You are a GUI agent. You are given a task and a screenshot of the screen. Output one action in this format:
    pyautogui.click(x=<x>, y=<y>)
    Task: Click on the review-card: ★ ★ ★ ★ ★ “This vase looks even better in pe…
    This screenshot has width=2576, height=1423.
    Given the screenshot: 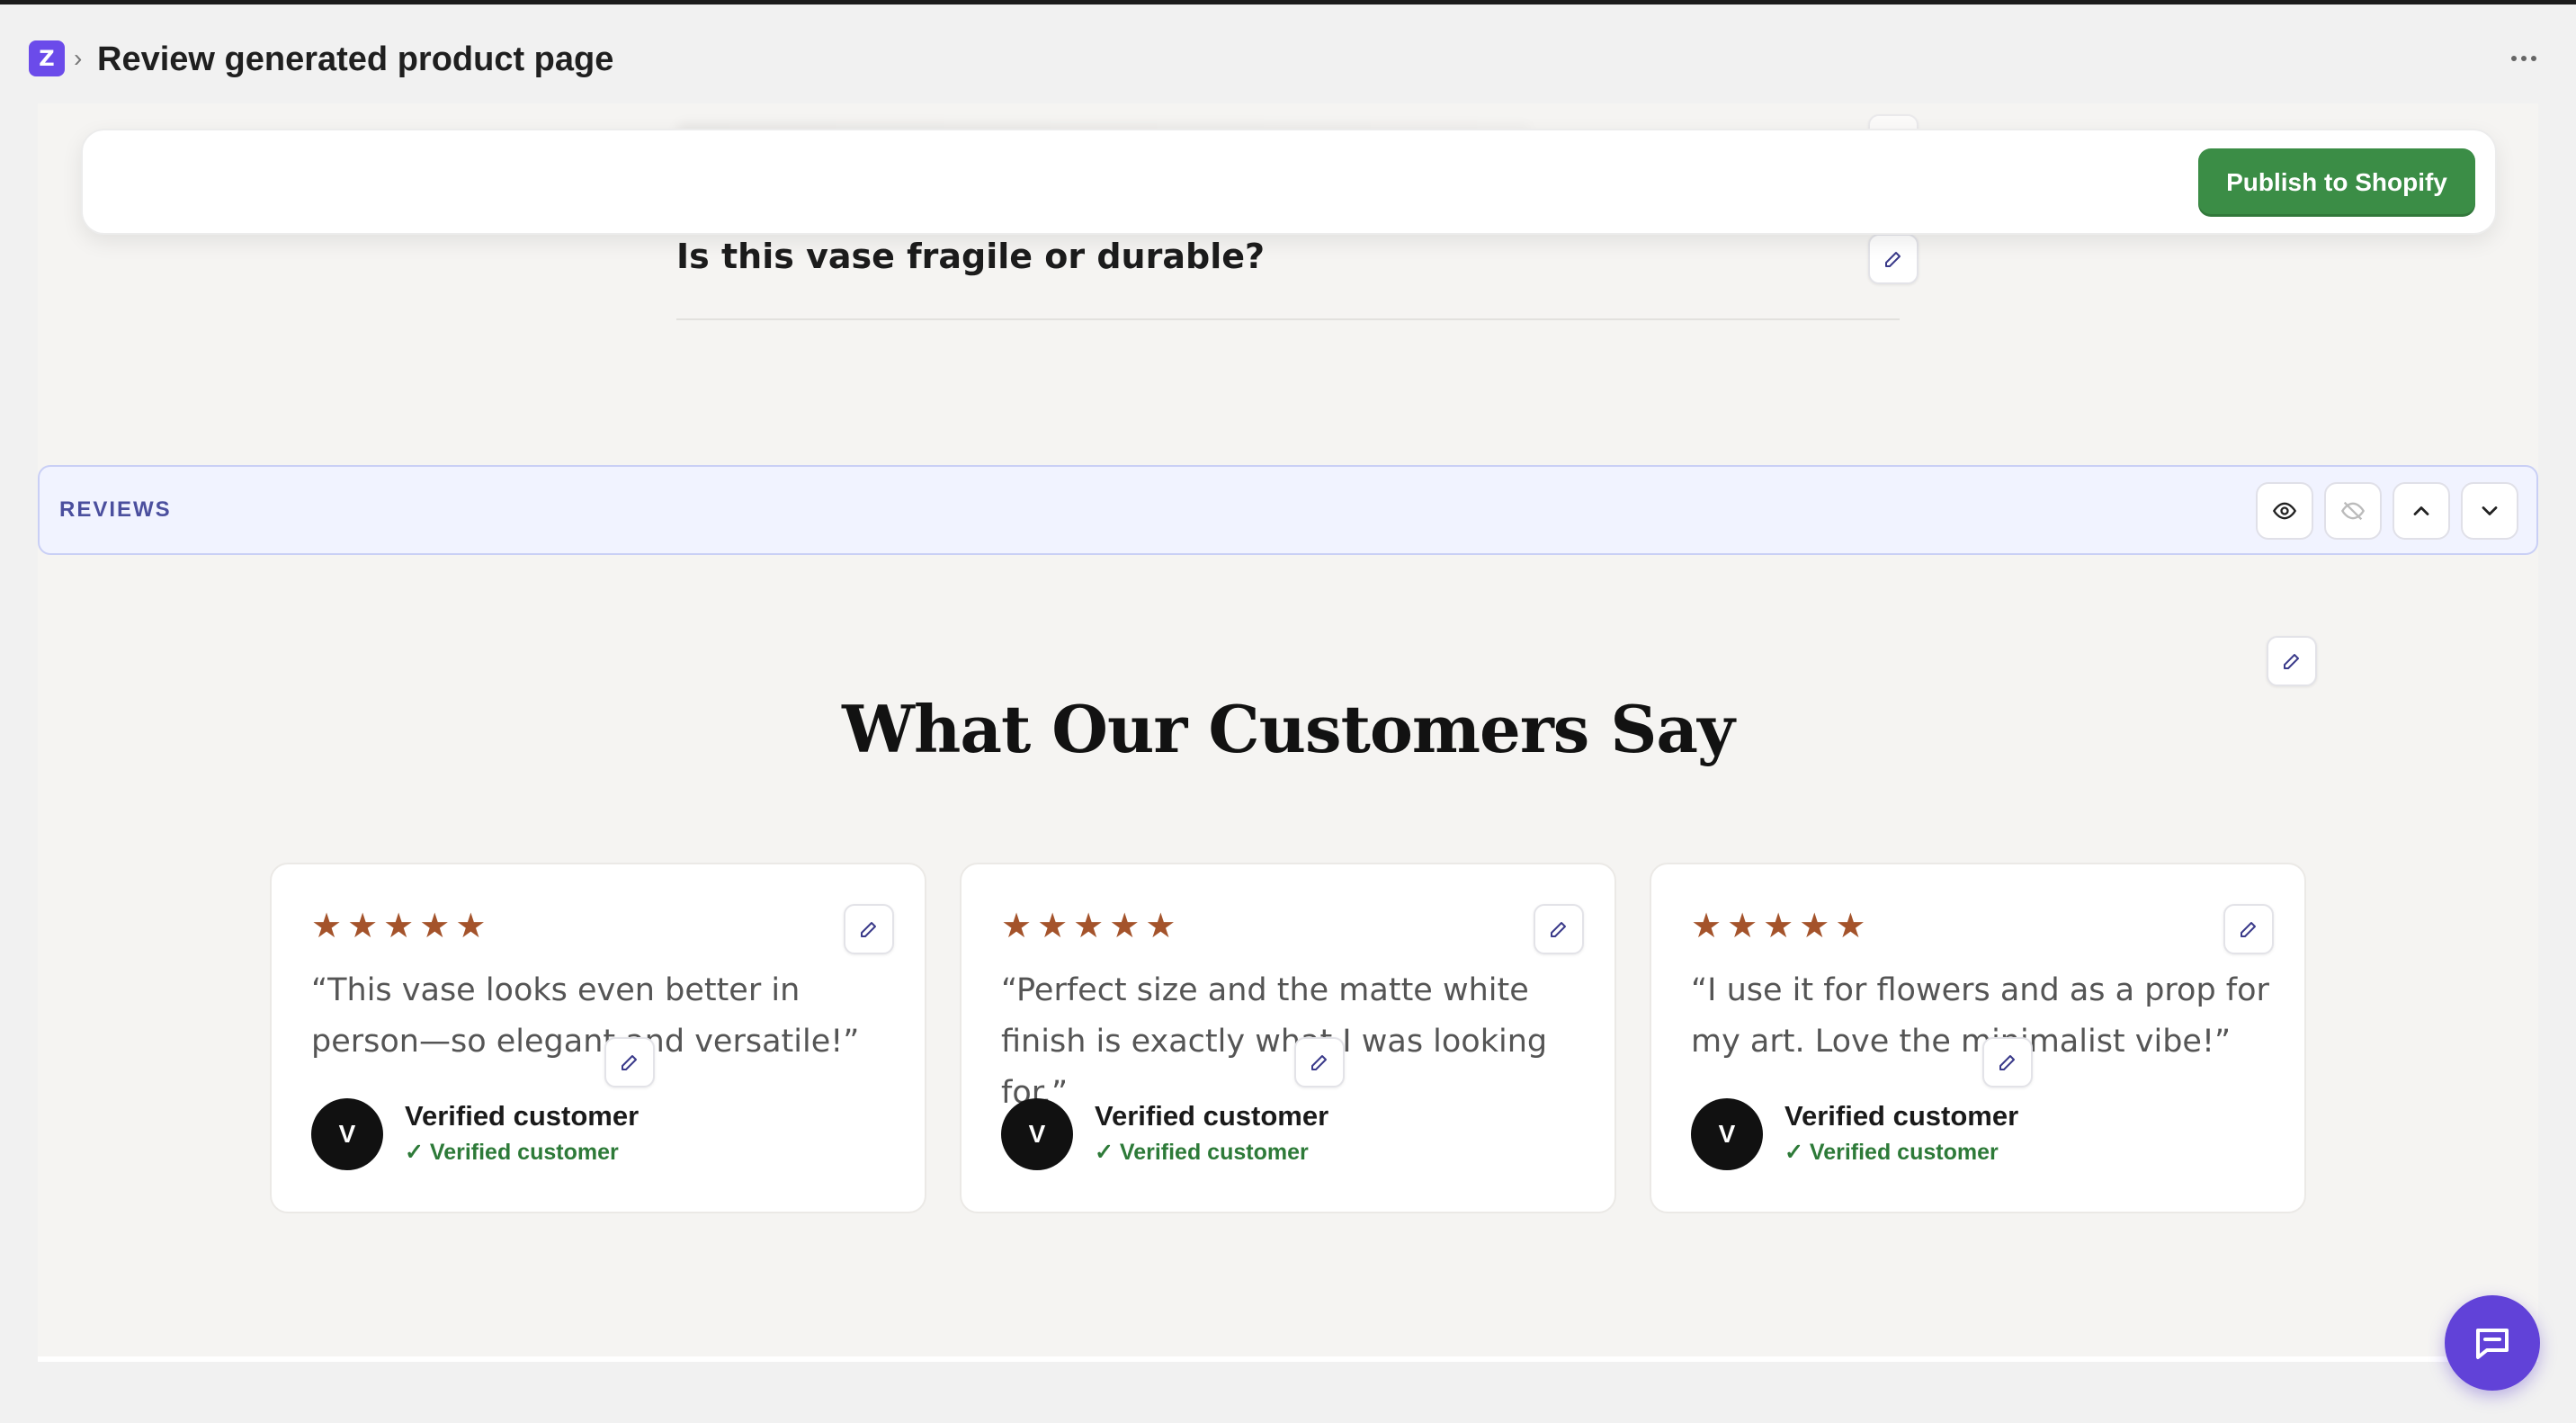 What is the action you would take?
    pyautogui.click(x=598, y=1038)
    